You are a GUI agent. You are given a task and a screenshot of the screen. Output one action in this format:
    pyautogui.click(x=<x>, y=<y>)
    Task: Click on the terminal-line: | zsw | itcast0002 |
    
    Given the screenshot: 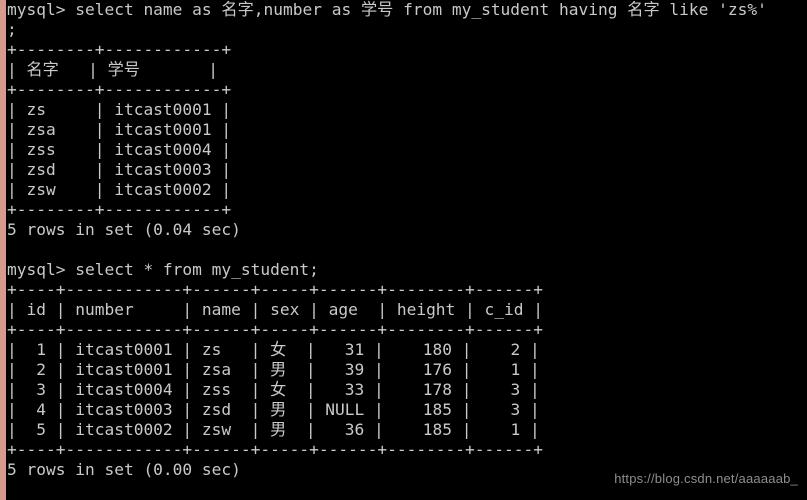 What is the action you would take?
    pyautogui.click(x=119, y=189)
    